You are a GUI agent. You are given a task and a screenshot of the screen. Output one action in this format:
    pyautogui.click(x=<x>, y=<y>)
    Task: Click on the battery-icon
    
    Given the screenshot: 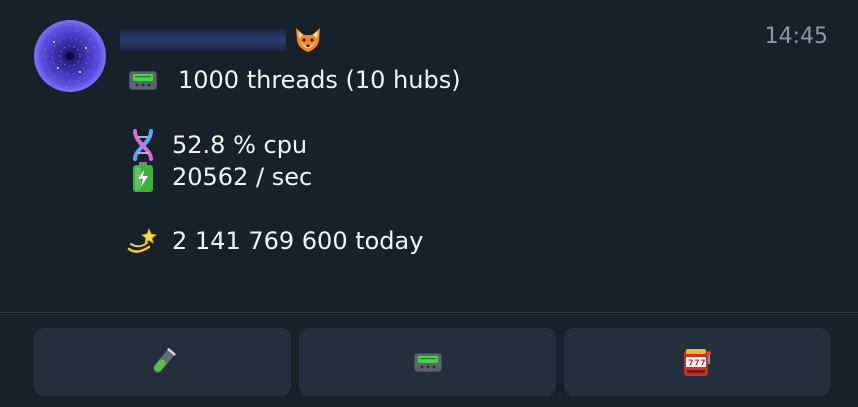 What is the action you would take?
    pyautogui.click(x=143, y=177)
    